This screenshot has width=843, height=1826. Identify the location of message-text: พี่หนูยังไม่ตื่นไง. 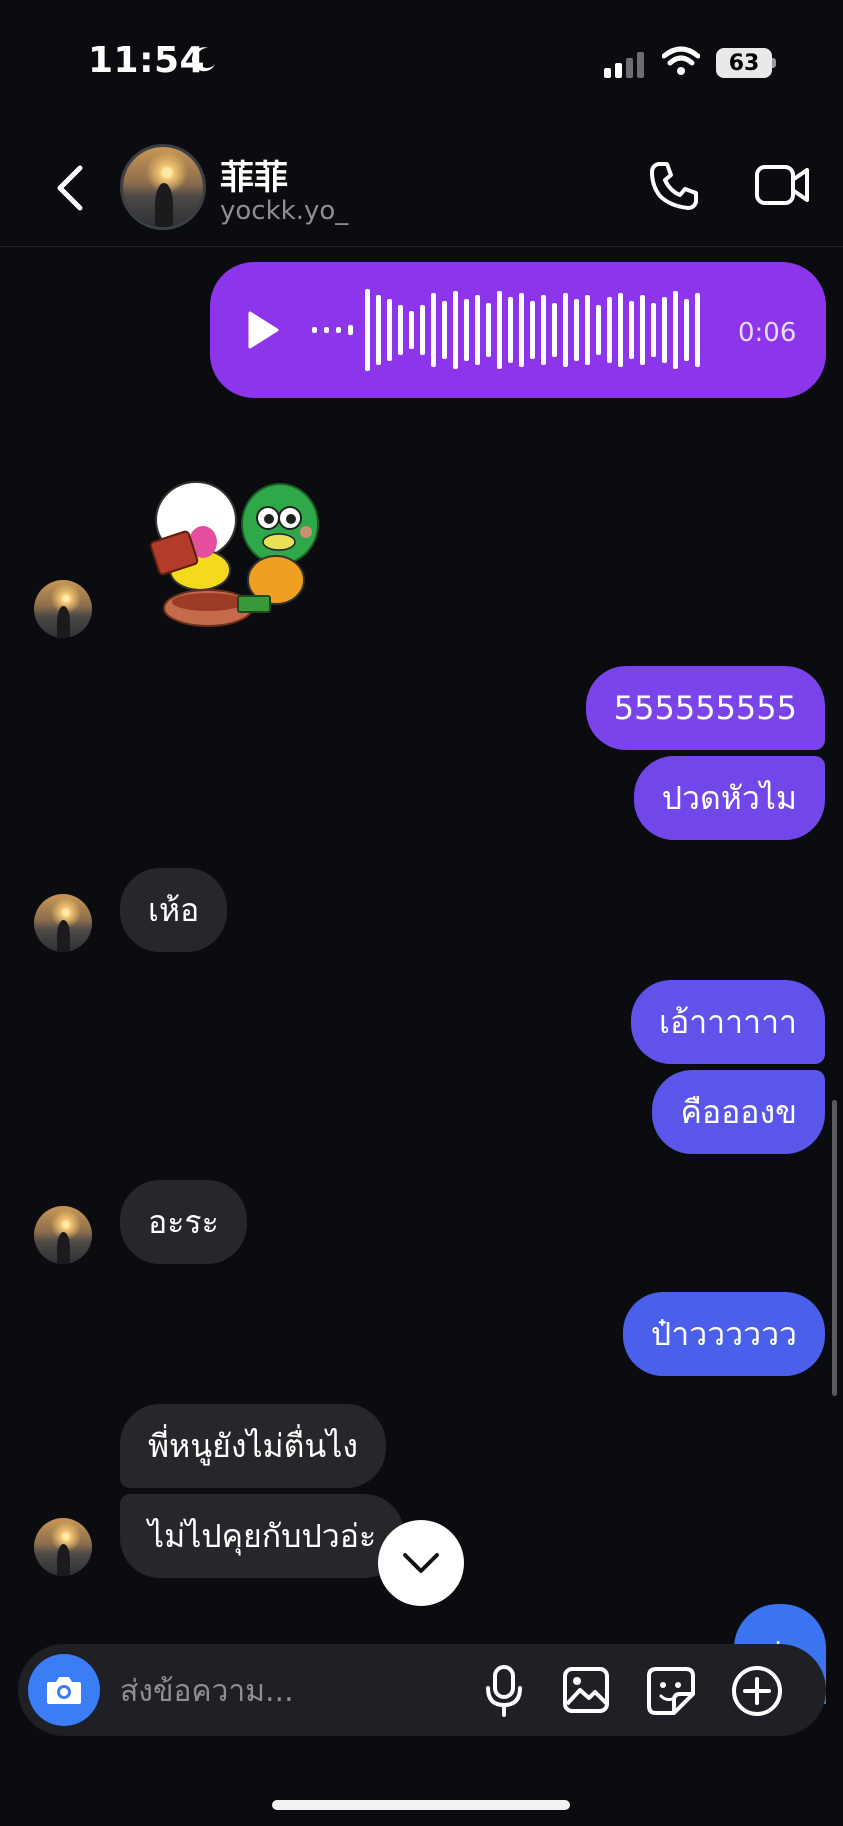
(253, 1446).